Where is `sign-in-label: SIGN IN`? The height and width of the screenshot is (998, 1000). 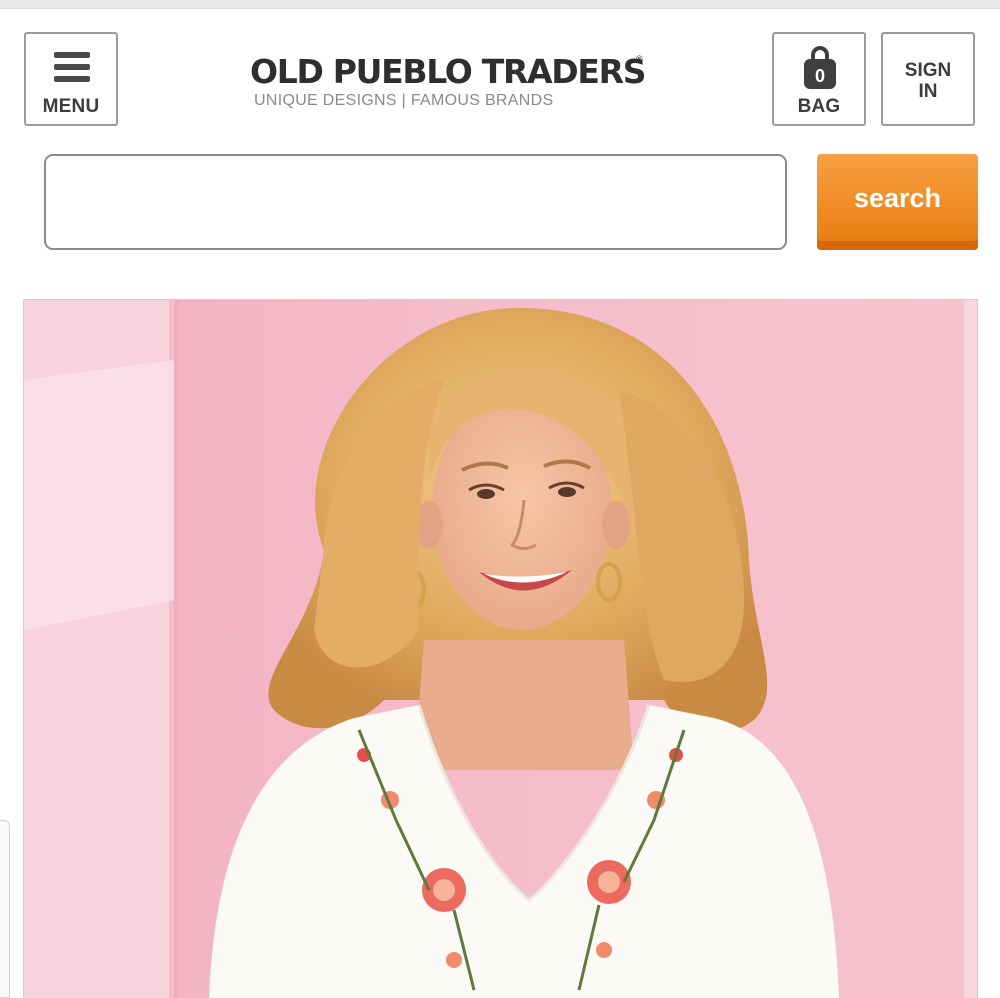
sign-in-label: SIGN IN is located at coordinates (928, 81).